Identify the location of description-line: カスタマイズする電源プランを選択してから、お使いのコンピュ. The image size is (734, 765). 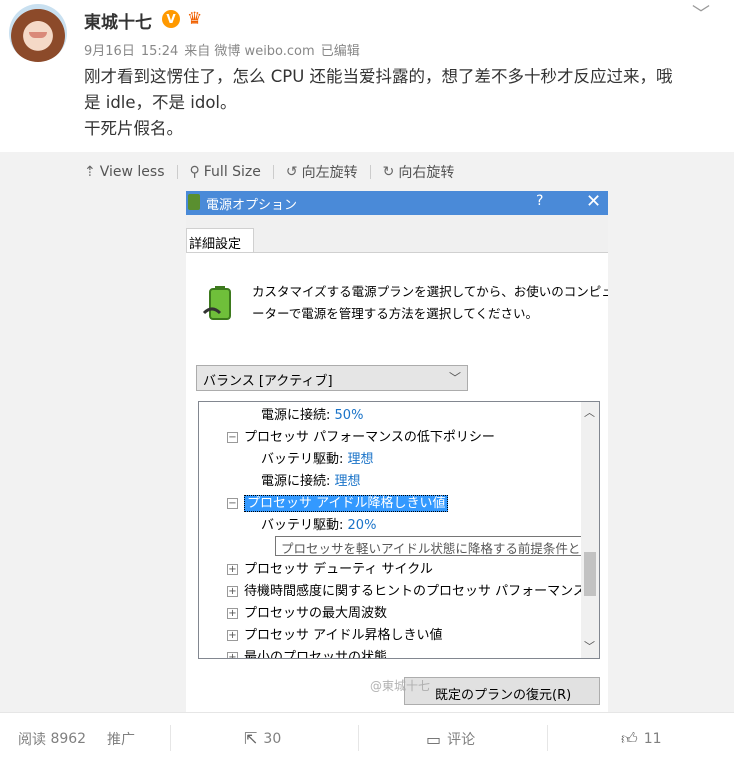
(430, 291).